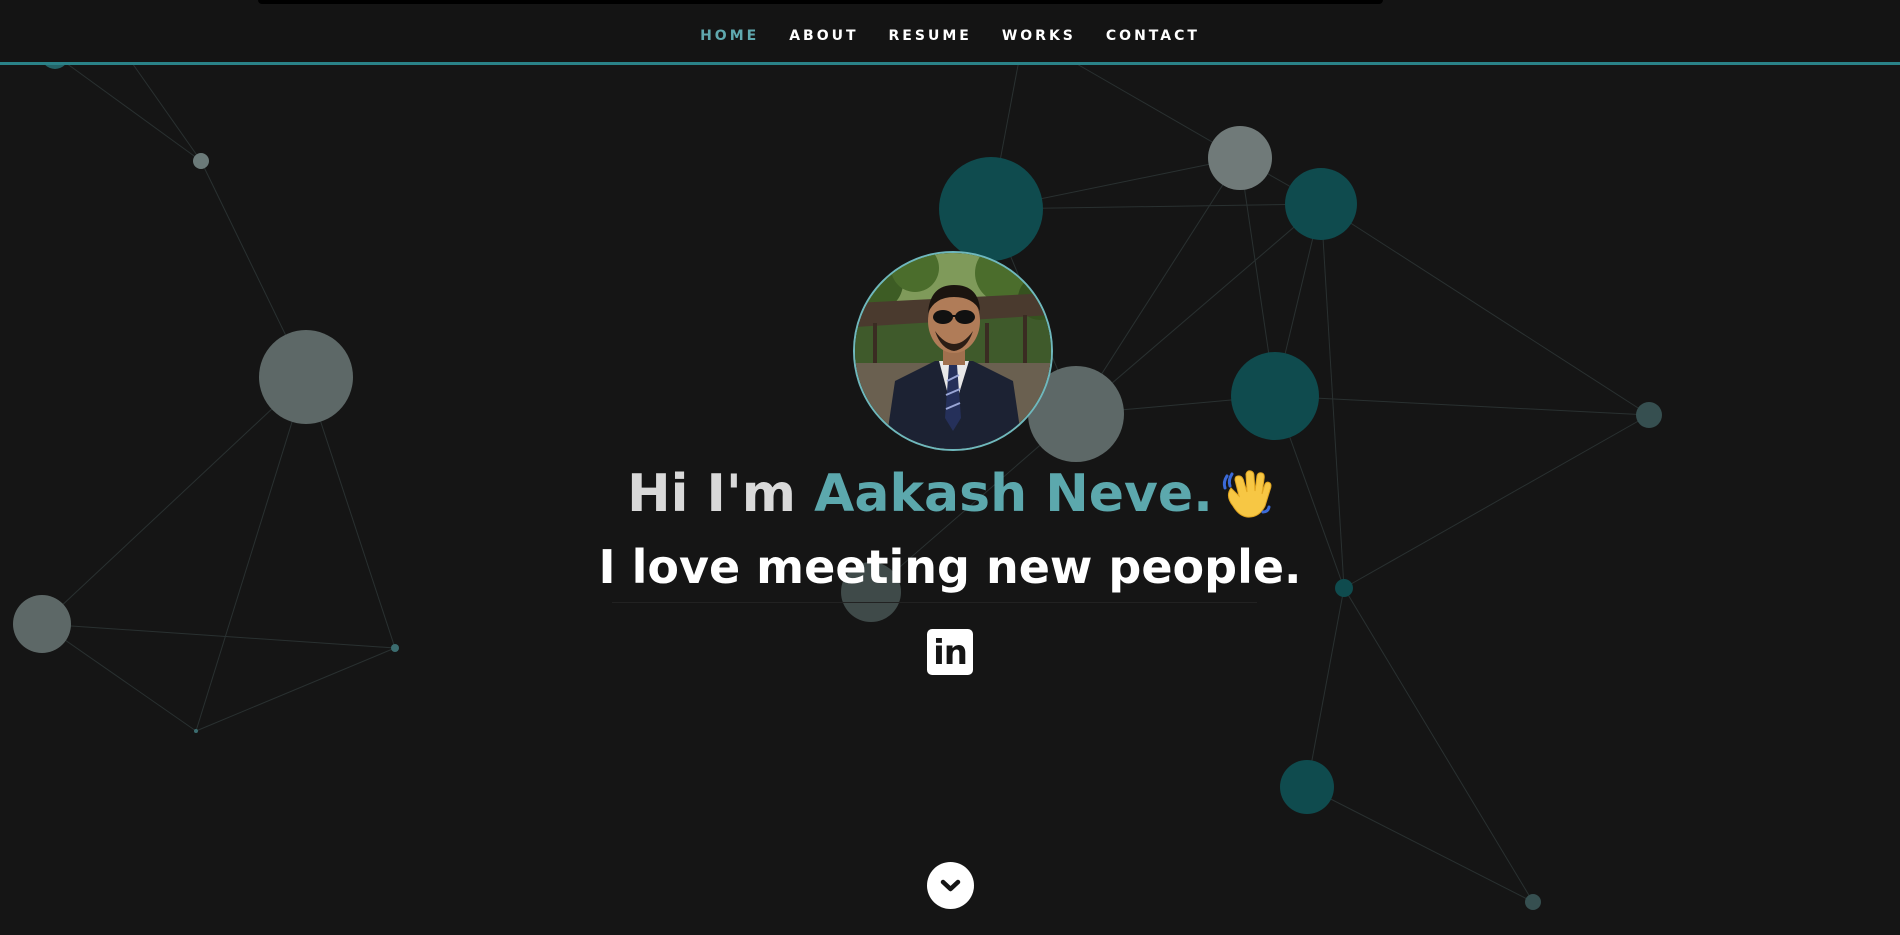 Image resolution: width=1900 pixels, height=935 pixels. Describe the element at coordinates (711, 494) in the screenshot. I see `greeting-text: Hi I'm` at that location.